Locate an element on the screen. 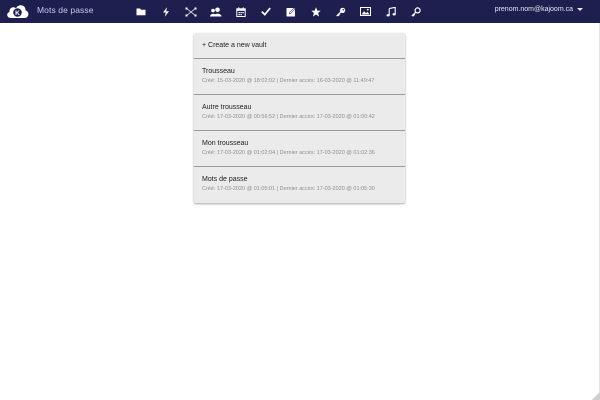 Image resolution: width=600 pixels, height=400 pixels. music-icon is located at coordinates (390, 11).